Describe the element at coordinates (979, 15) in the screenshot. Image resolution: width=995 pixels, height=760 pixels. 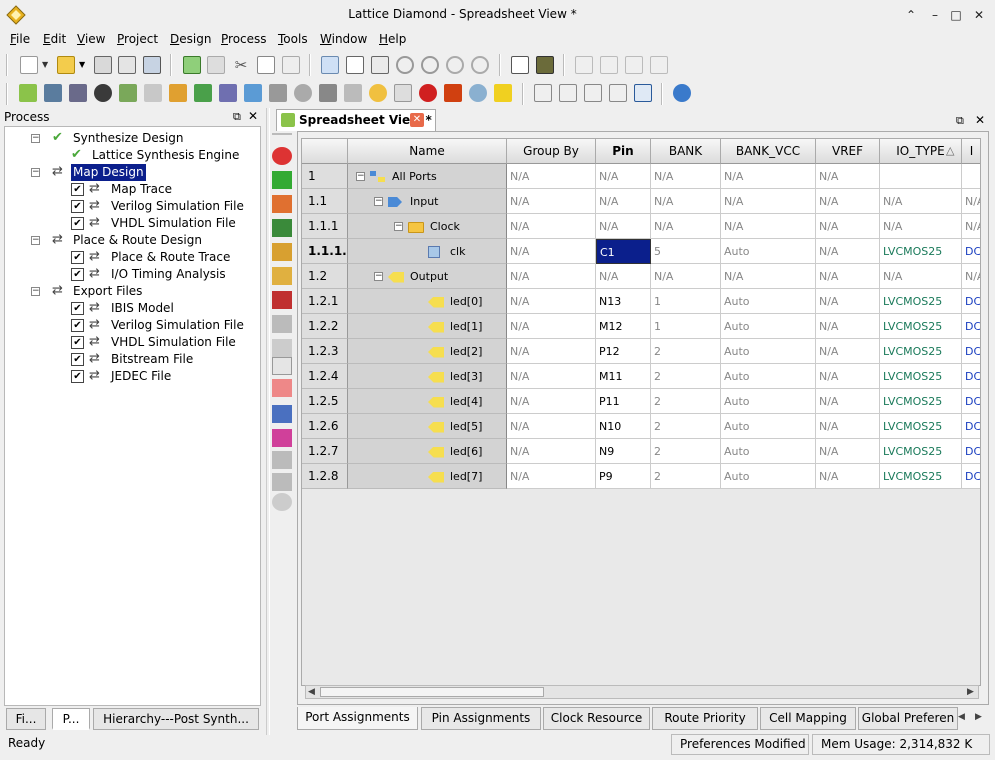
I see `close-icon: ✕` at that location.